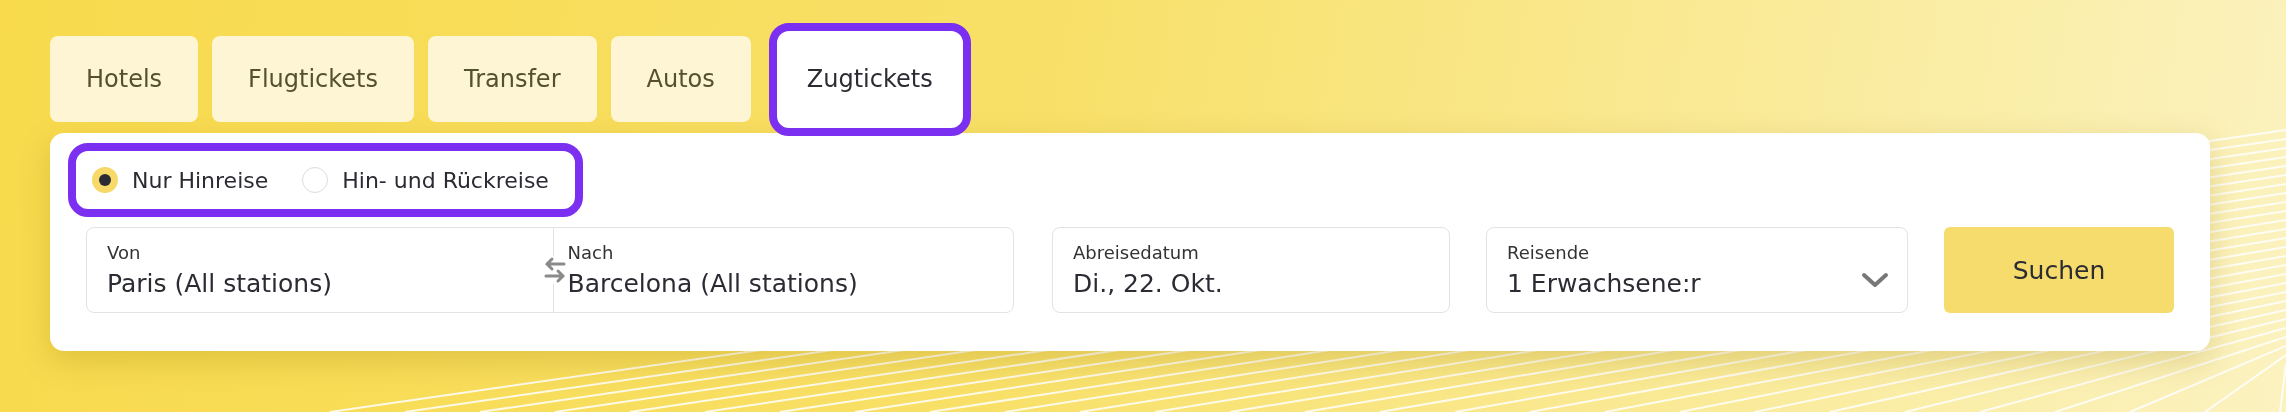  What do you see at coordinates (313, 79) in the screenshot?
I see `tab: Flugtickets` at bounding box center [313, 79].